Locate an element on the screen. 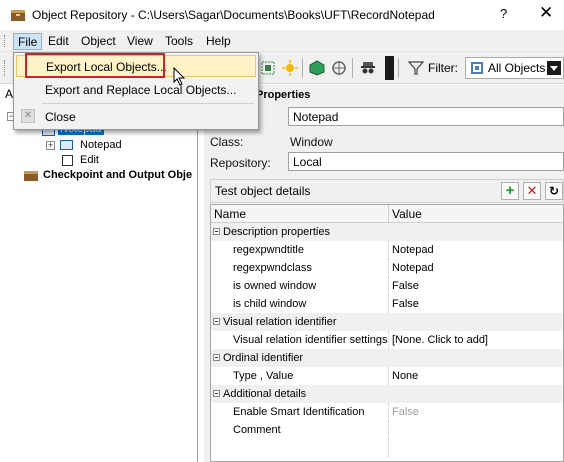 The image size is (564, 462). grid-col-divider is located at coordinates (388, 214).